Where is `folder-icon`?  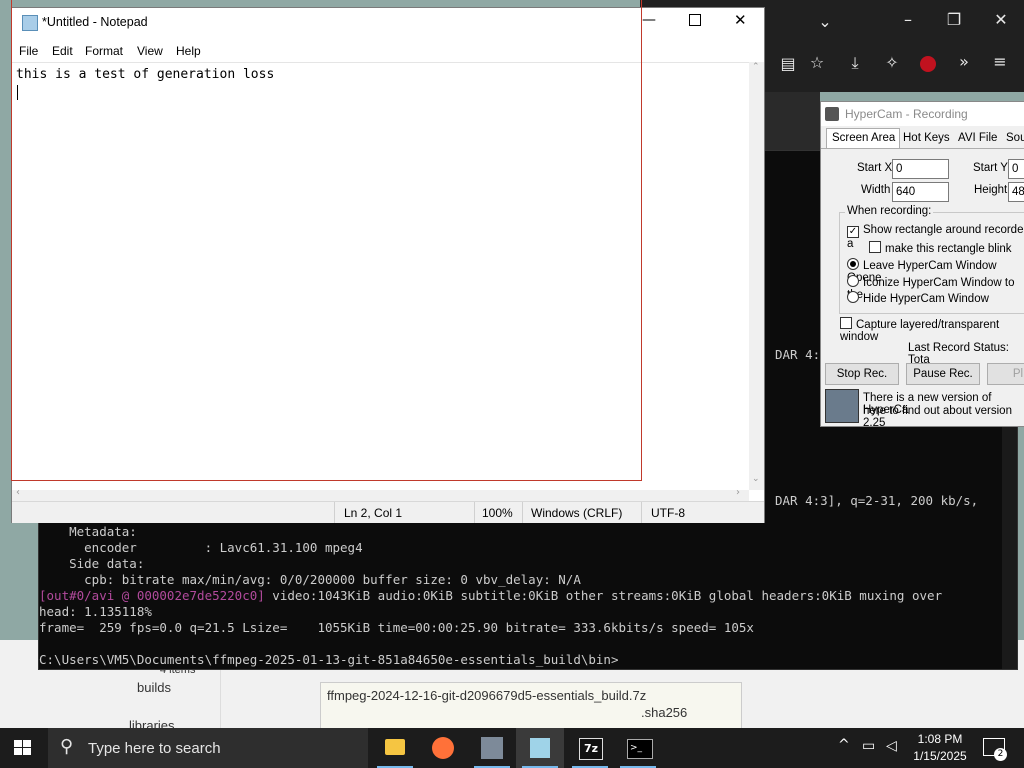 folder-icon is located at coordinates (395, 747).